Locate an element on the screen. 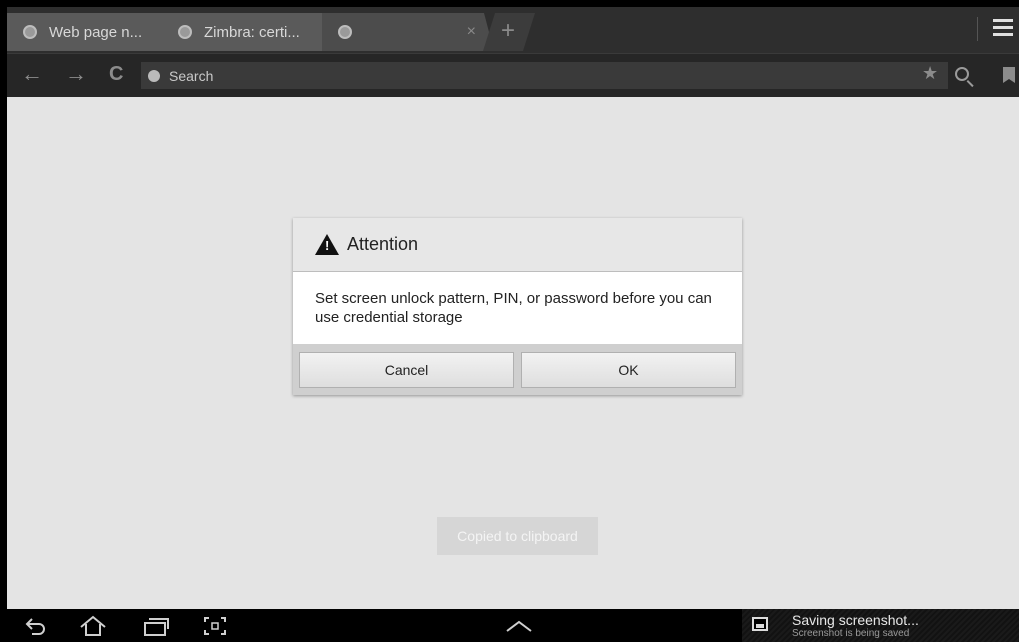 The width and height of the screenshot is (1019, 642). notification-subtitle: Screenshot is being saved is located at coordinates (851, 633).